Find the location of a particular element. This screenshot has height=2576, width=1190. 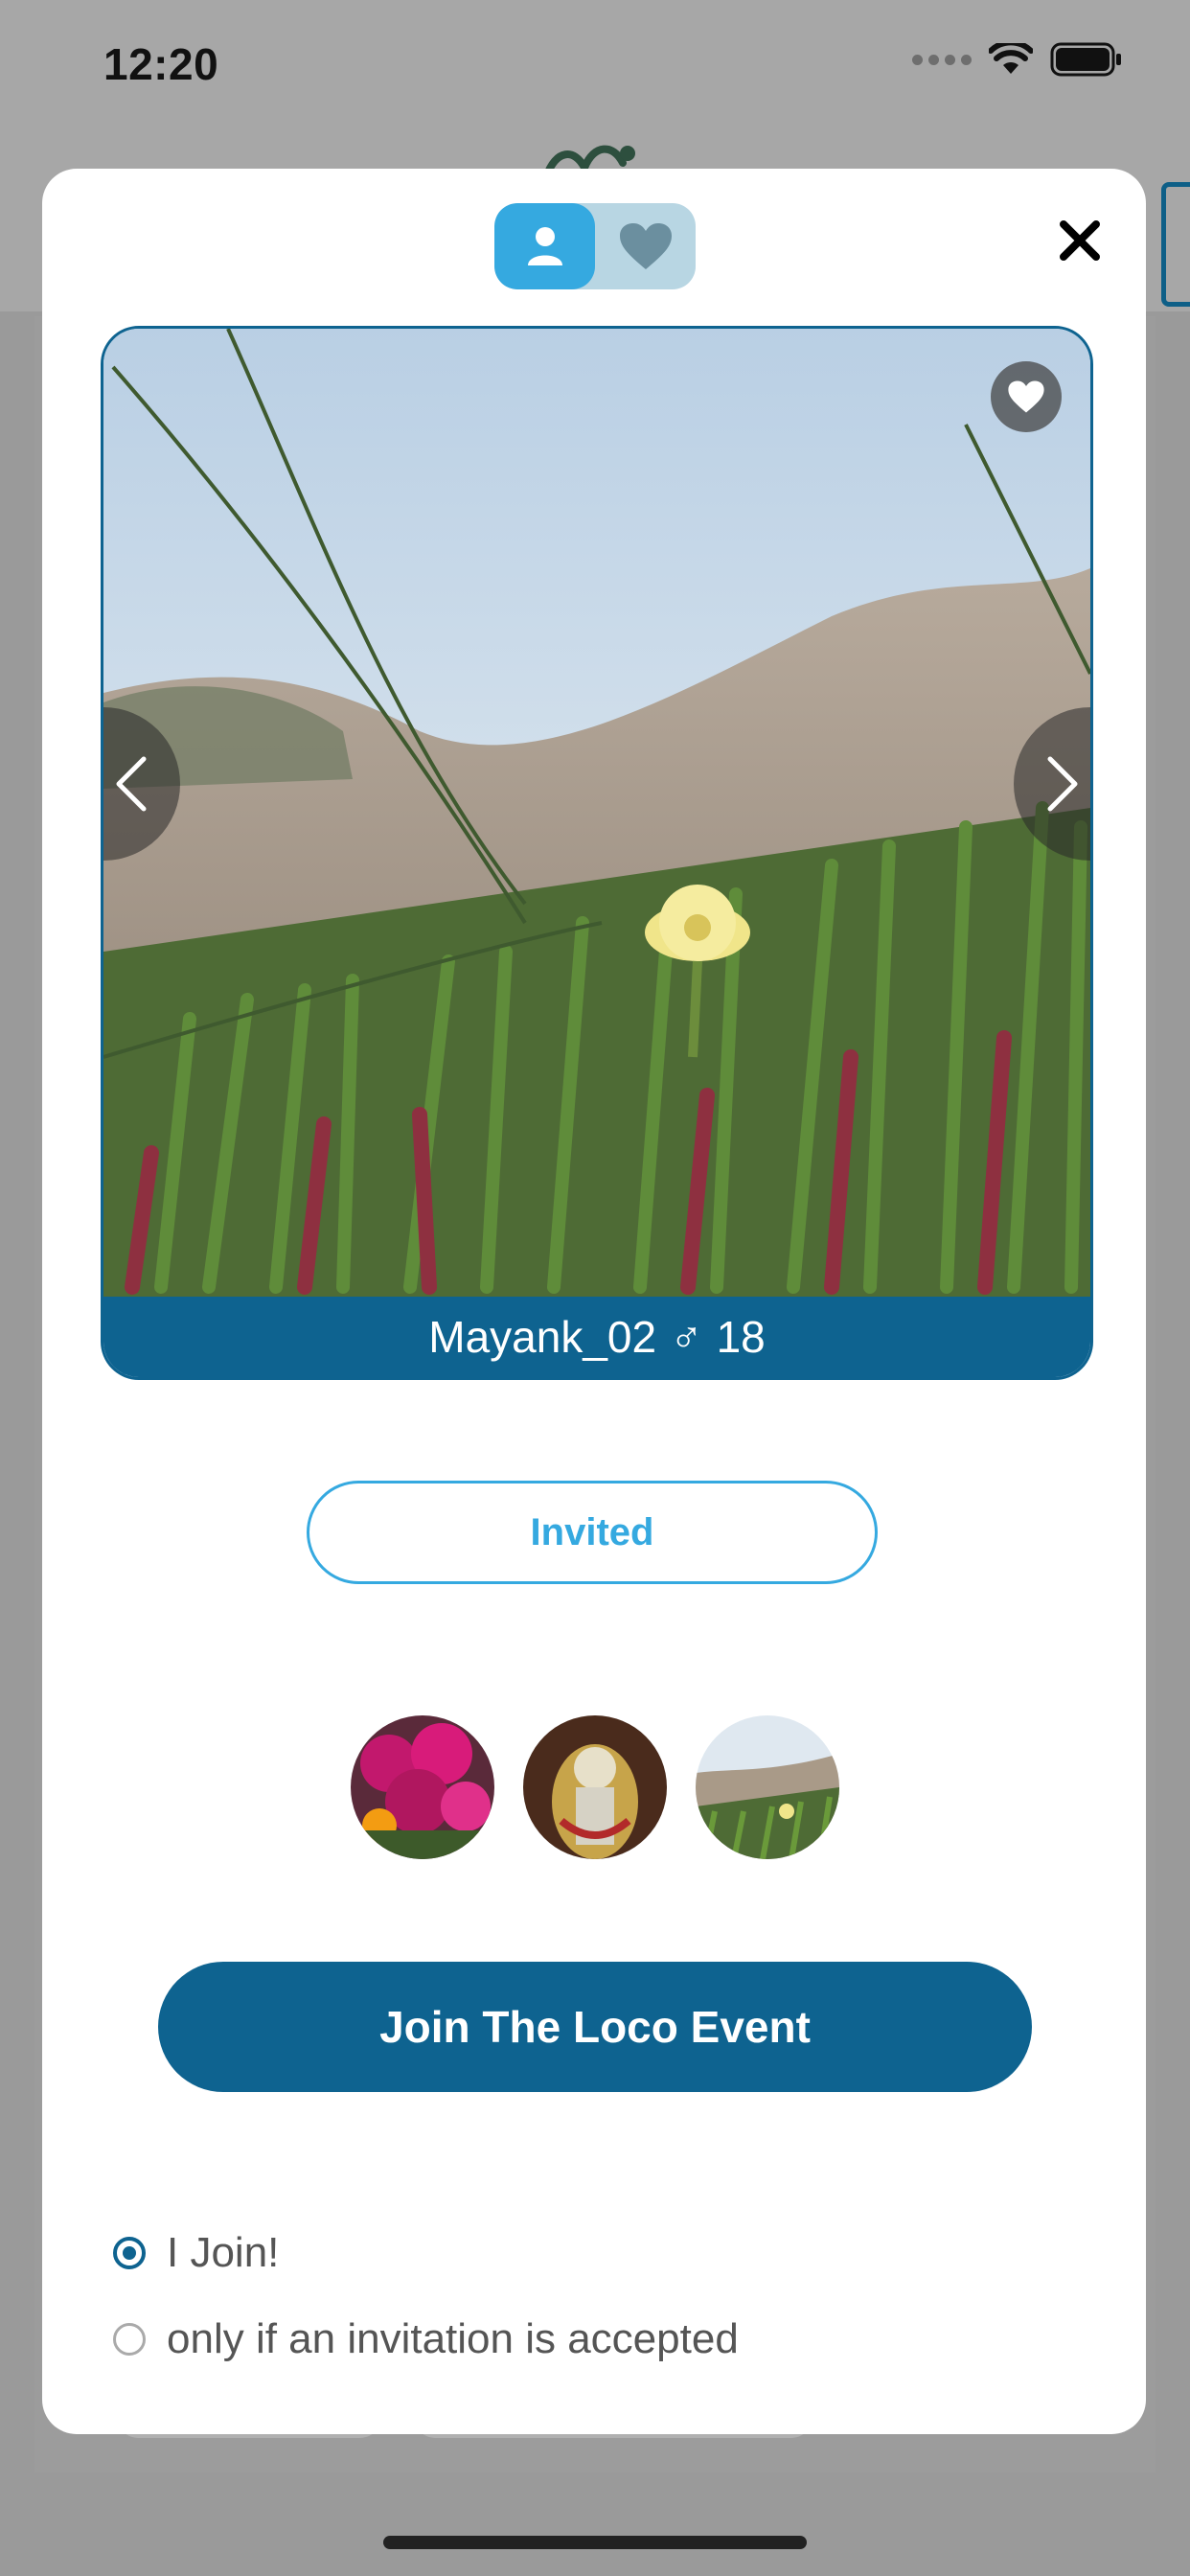

close-icon is located at coordinates (1080, 240).